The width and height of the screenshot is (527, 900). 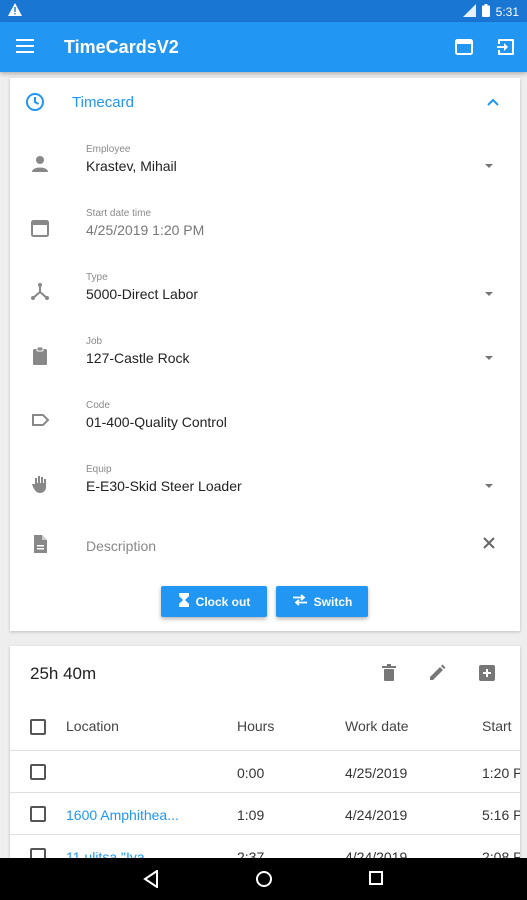 I want to click on timecard-section-header: Timecard, so click(x=265, y=102).